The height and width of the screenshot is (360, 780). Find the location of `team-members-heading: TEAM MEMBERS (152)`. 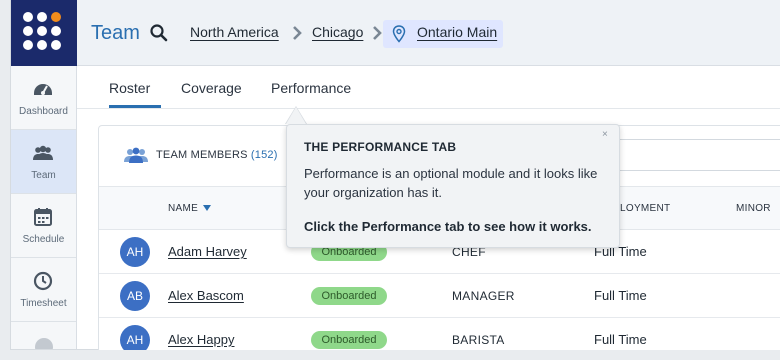

team-members-heading: TEAM MEMBERS (152) is located at coordinates (217, 155).